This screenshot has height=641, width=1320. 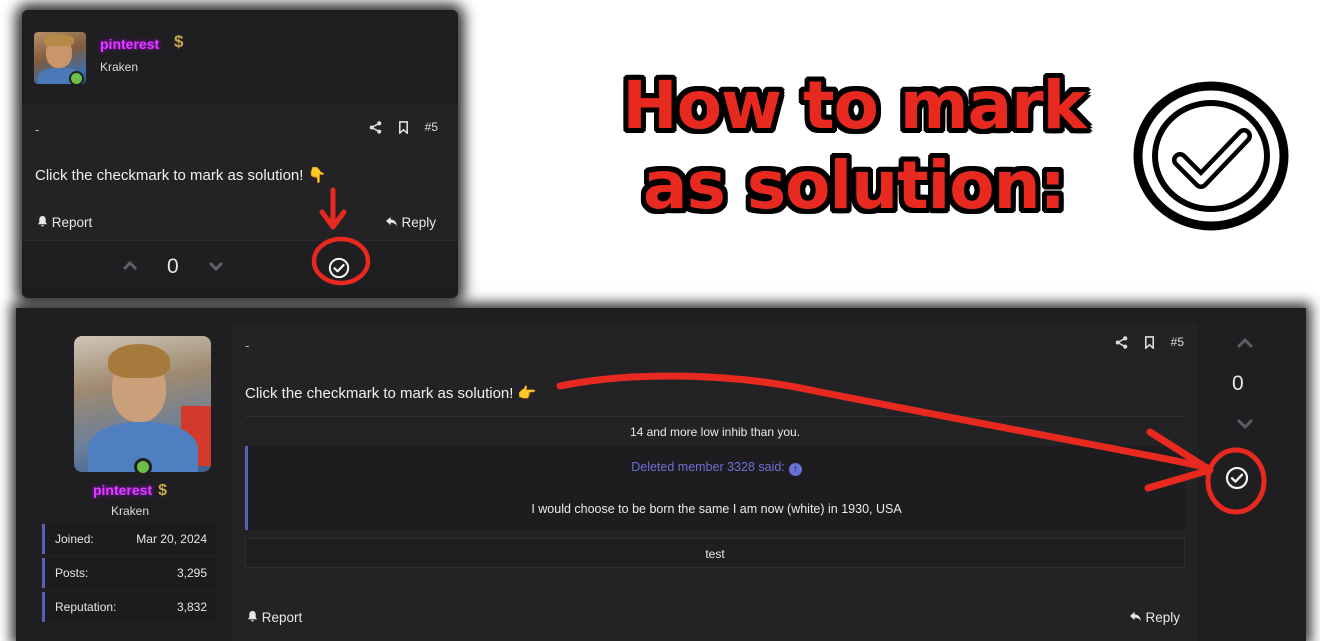 I want to click on vote-column: 0, so click(x=1246, y=481).